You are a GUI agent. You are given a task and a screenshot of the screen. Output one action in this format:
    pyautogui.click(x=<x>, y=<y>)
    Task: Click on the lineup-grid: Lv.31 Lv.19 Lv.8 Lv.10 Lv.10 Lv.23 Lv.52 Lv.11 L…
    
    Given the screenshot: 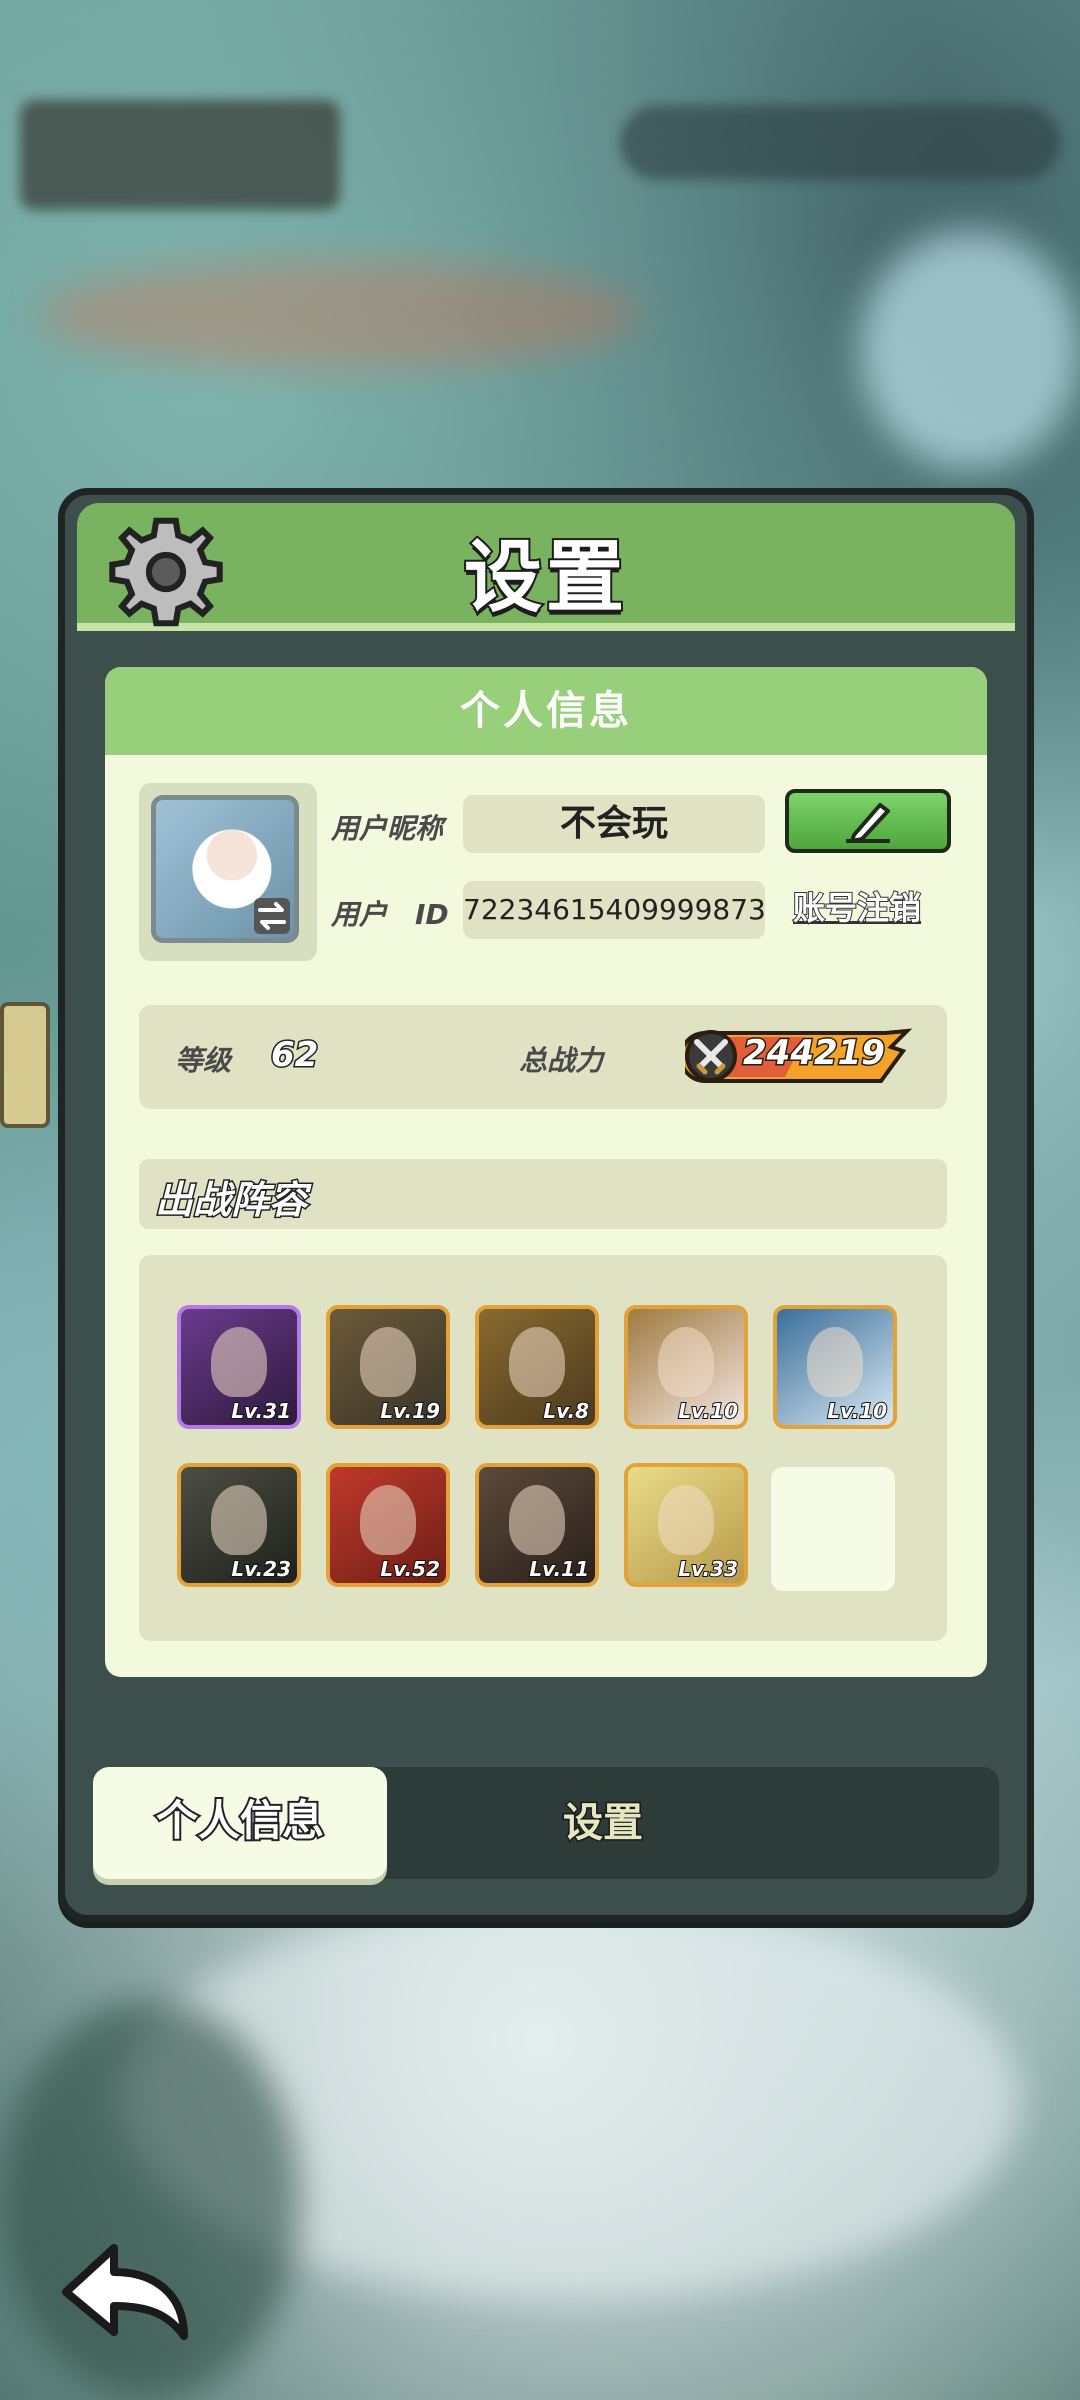 What is the action you would take?
    pyautogui.click(x=543, y=1448)
    